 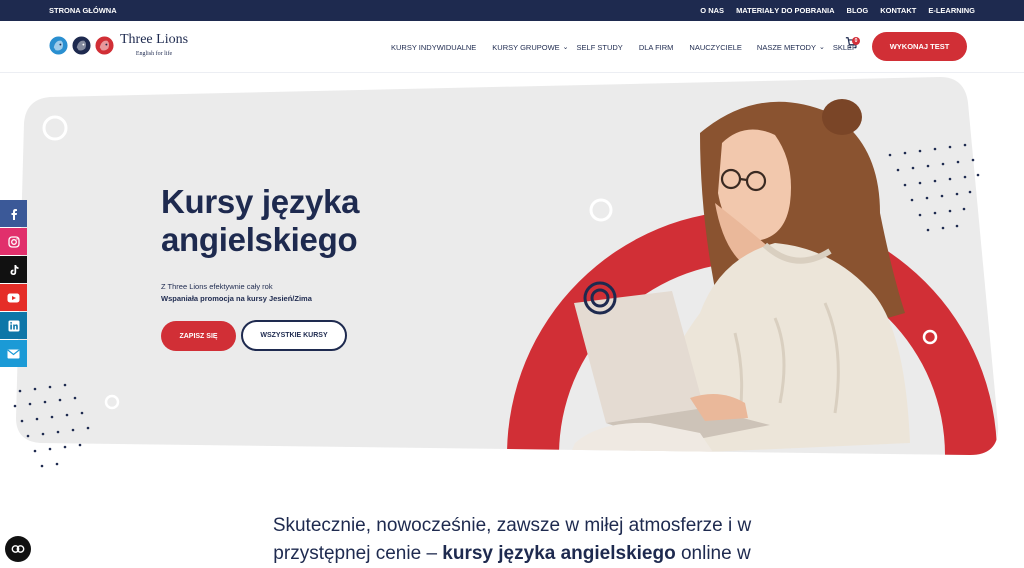 What do you see at coordinates (154, 39) in the screenshot?
I see `brand-name: Three Lions` at bounding box center [154, 39].